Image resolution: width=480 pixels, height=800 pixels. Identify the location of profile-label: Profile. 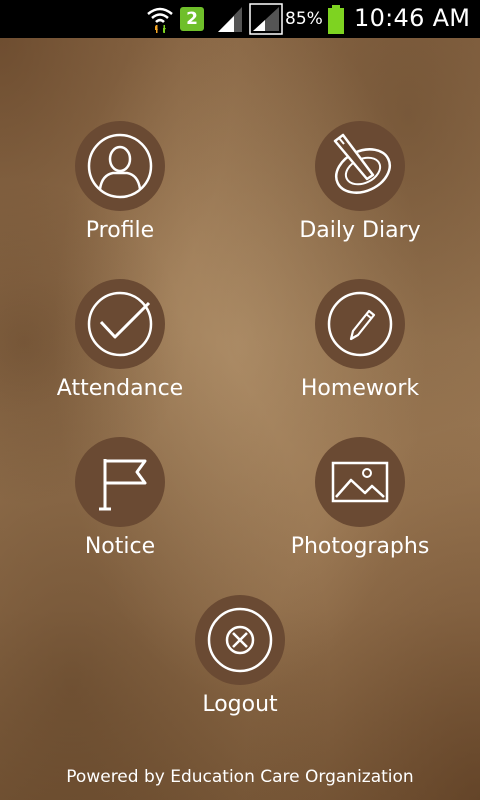
(120, 230).